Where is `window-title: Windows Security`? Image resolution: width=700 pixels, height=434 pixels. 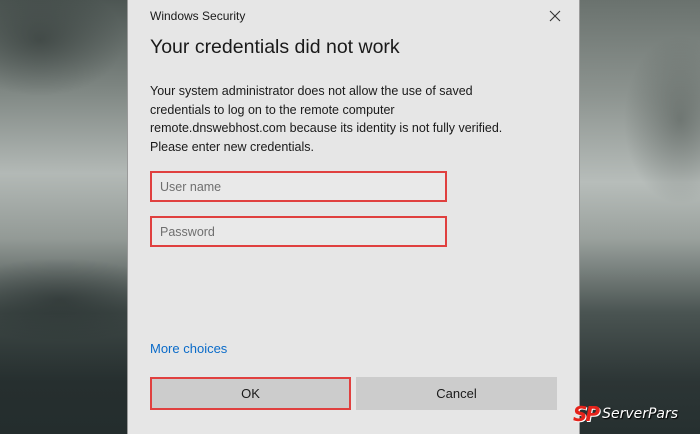
window-title: Windows Security is located at coordinates (198, 16).